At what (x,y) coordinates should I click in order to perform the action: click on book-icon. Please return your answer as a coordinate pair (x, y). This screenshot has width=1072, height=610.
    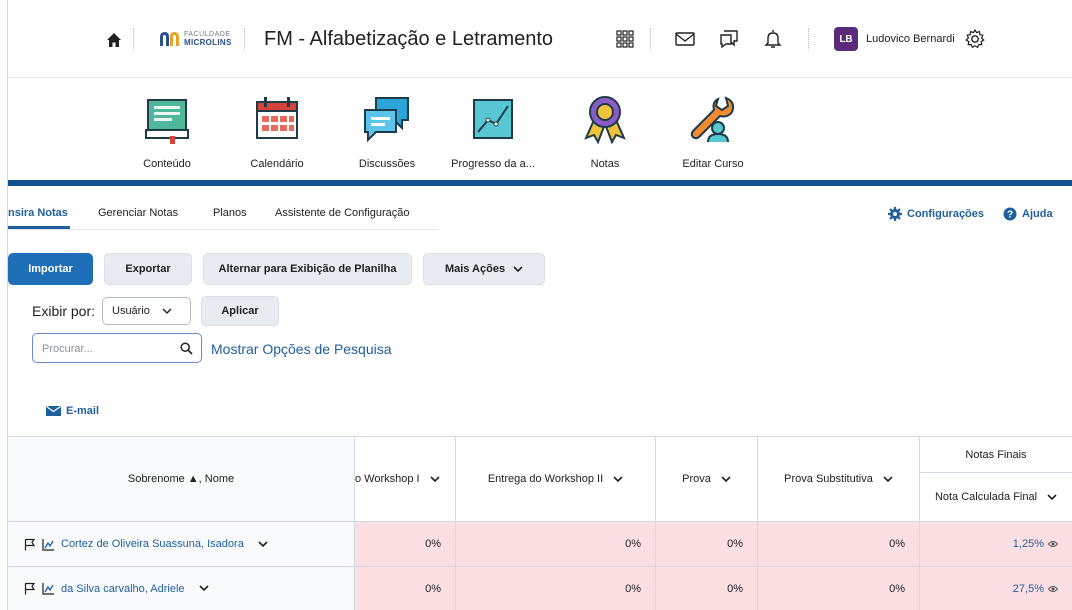
    Looking at the image, I should click on (167, 121).